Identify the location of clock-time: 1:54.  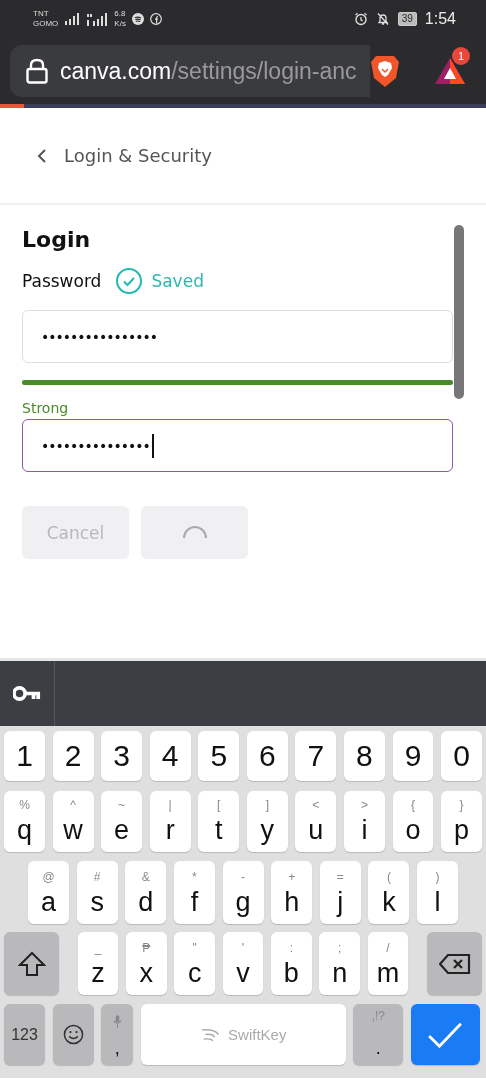
(440, 19).